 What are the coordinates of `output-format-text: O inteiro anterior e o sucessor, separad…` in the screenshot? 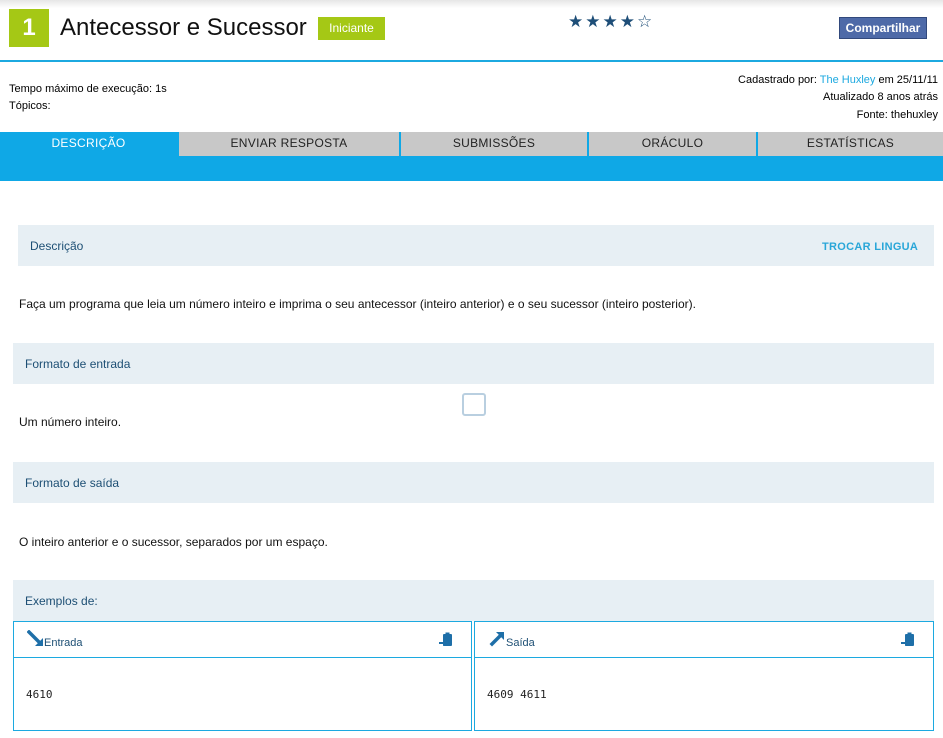 It's located at (173, 542).